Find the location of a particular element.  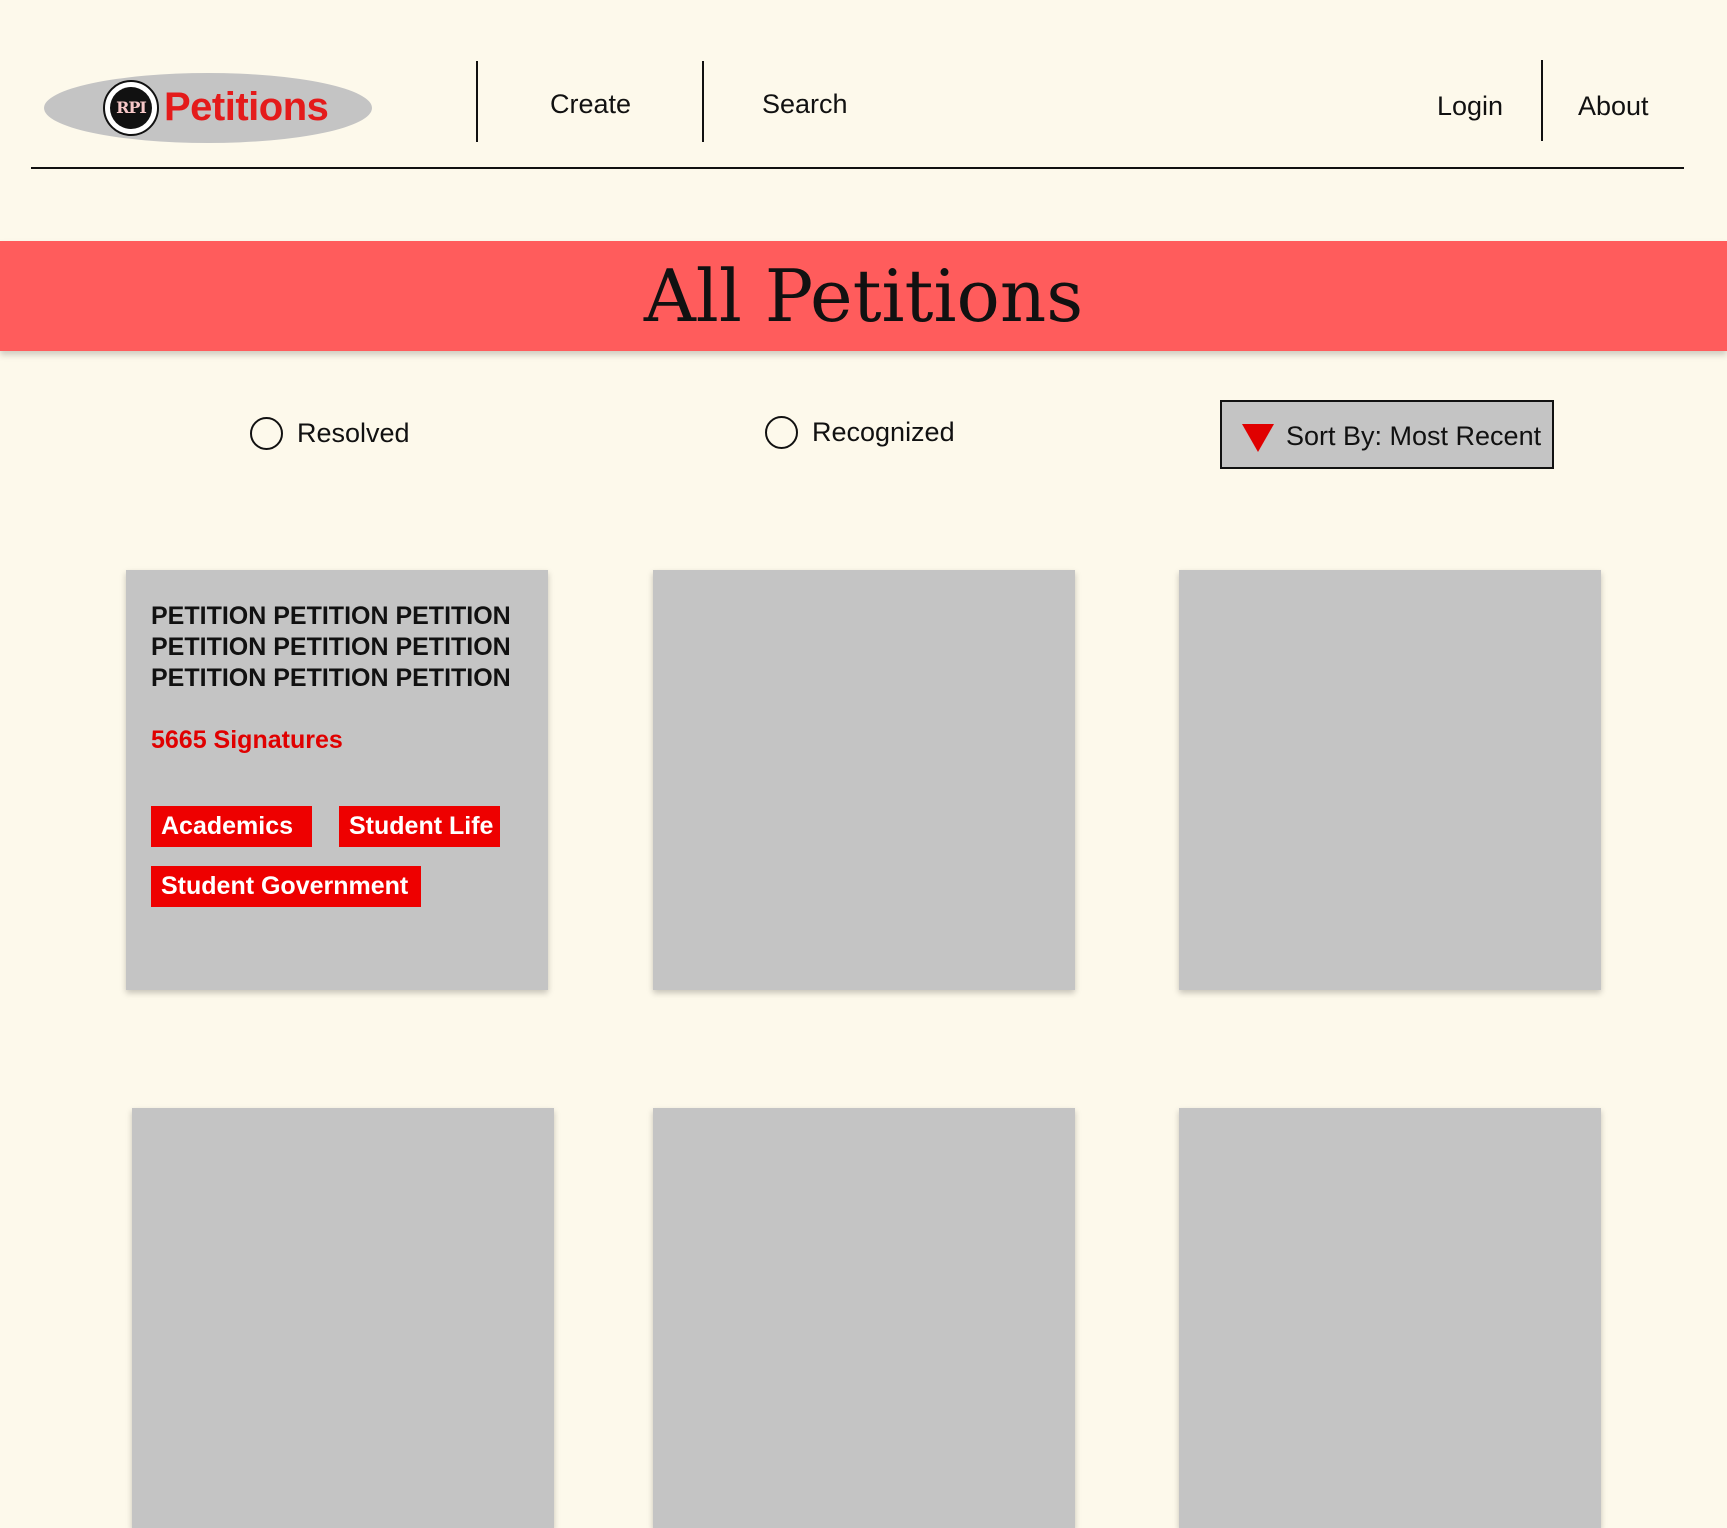

sort-dropdown-label: Sort By: Most Recent is located at coordinates (1414, 436).